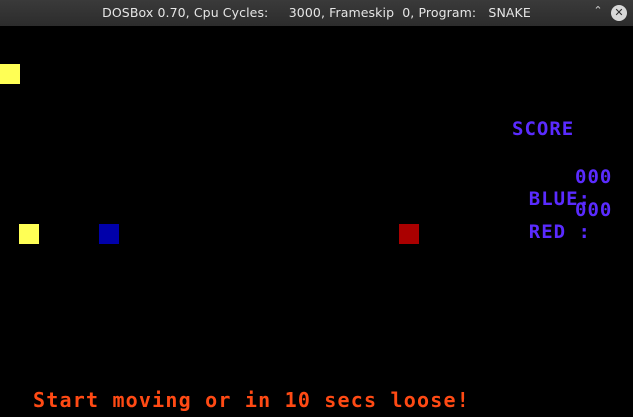 Image resolution: width=633 pixels, height=417 pixels. Describe the element at coordinates (409, 234) in the screenshot. I see `red-snake-head` at that location.